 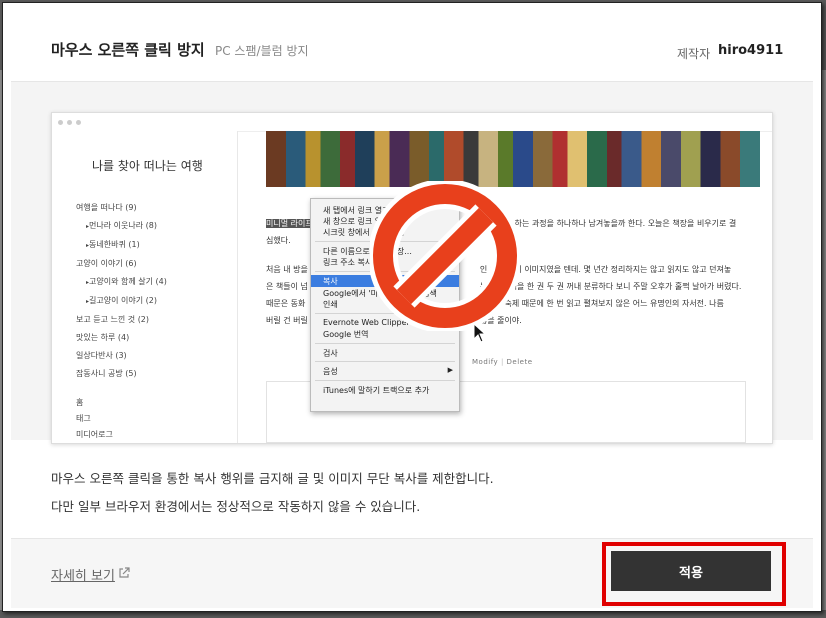 What do you see at coordinates (376, 390) in the screenshot?
I see `ctx-itunes: iTunes에 말하기 트랙으로 추가` at bounding box center [376, 390].